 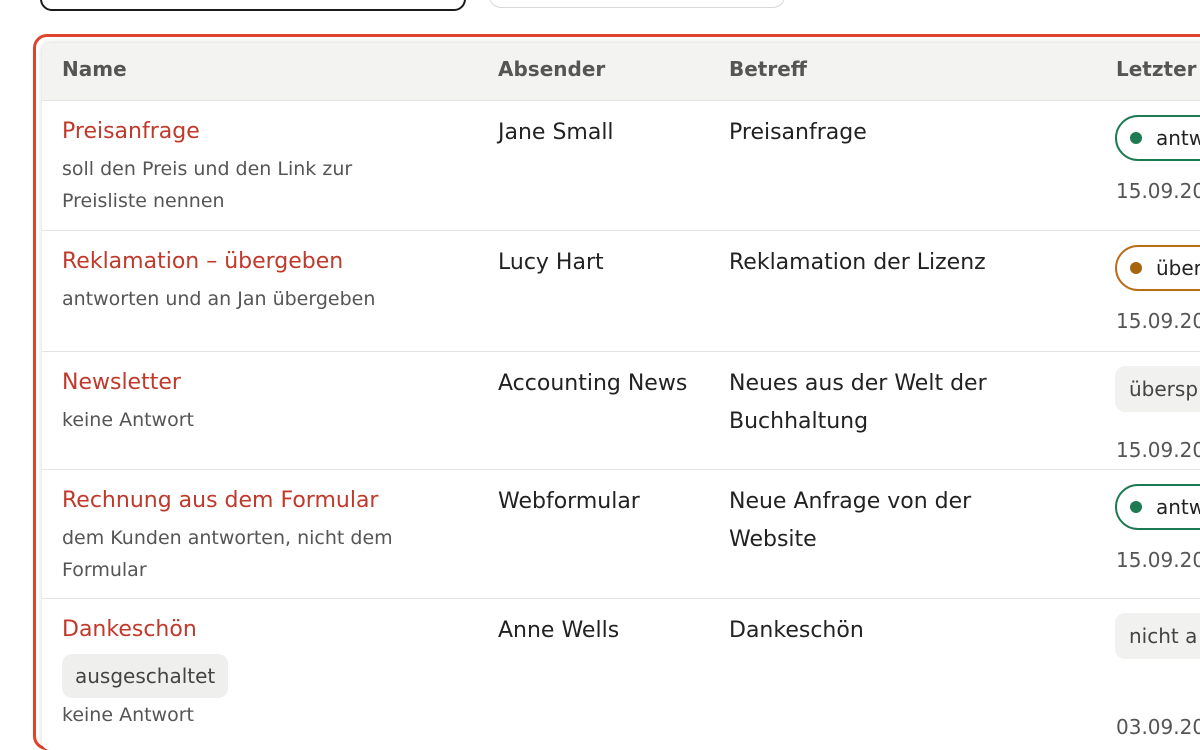 What do you see at coordinates (219, 299) in the screenshot?
I see `rule-description: antworten und an Jan übergeben` at bounding box center [219, 299].